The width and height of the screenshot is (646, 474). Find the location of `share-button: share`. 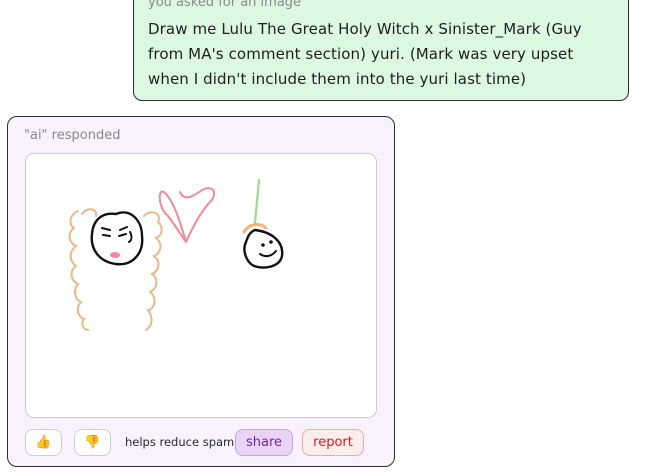

share-button: share is located at coordinates (264, 442).